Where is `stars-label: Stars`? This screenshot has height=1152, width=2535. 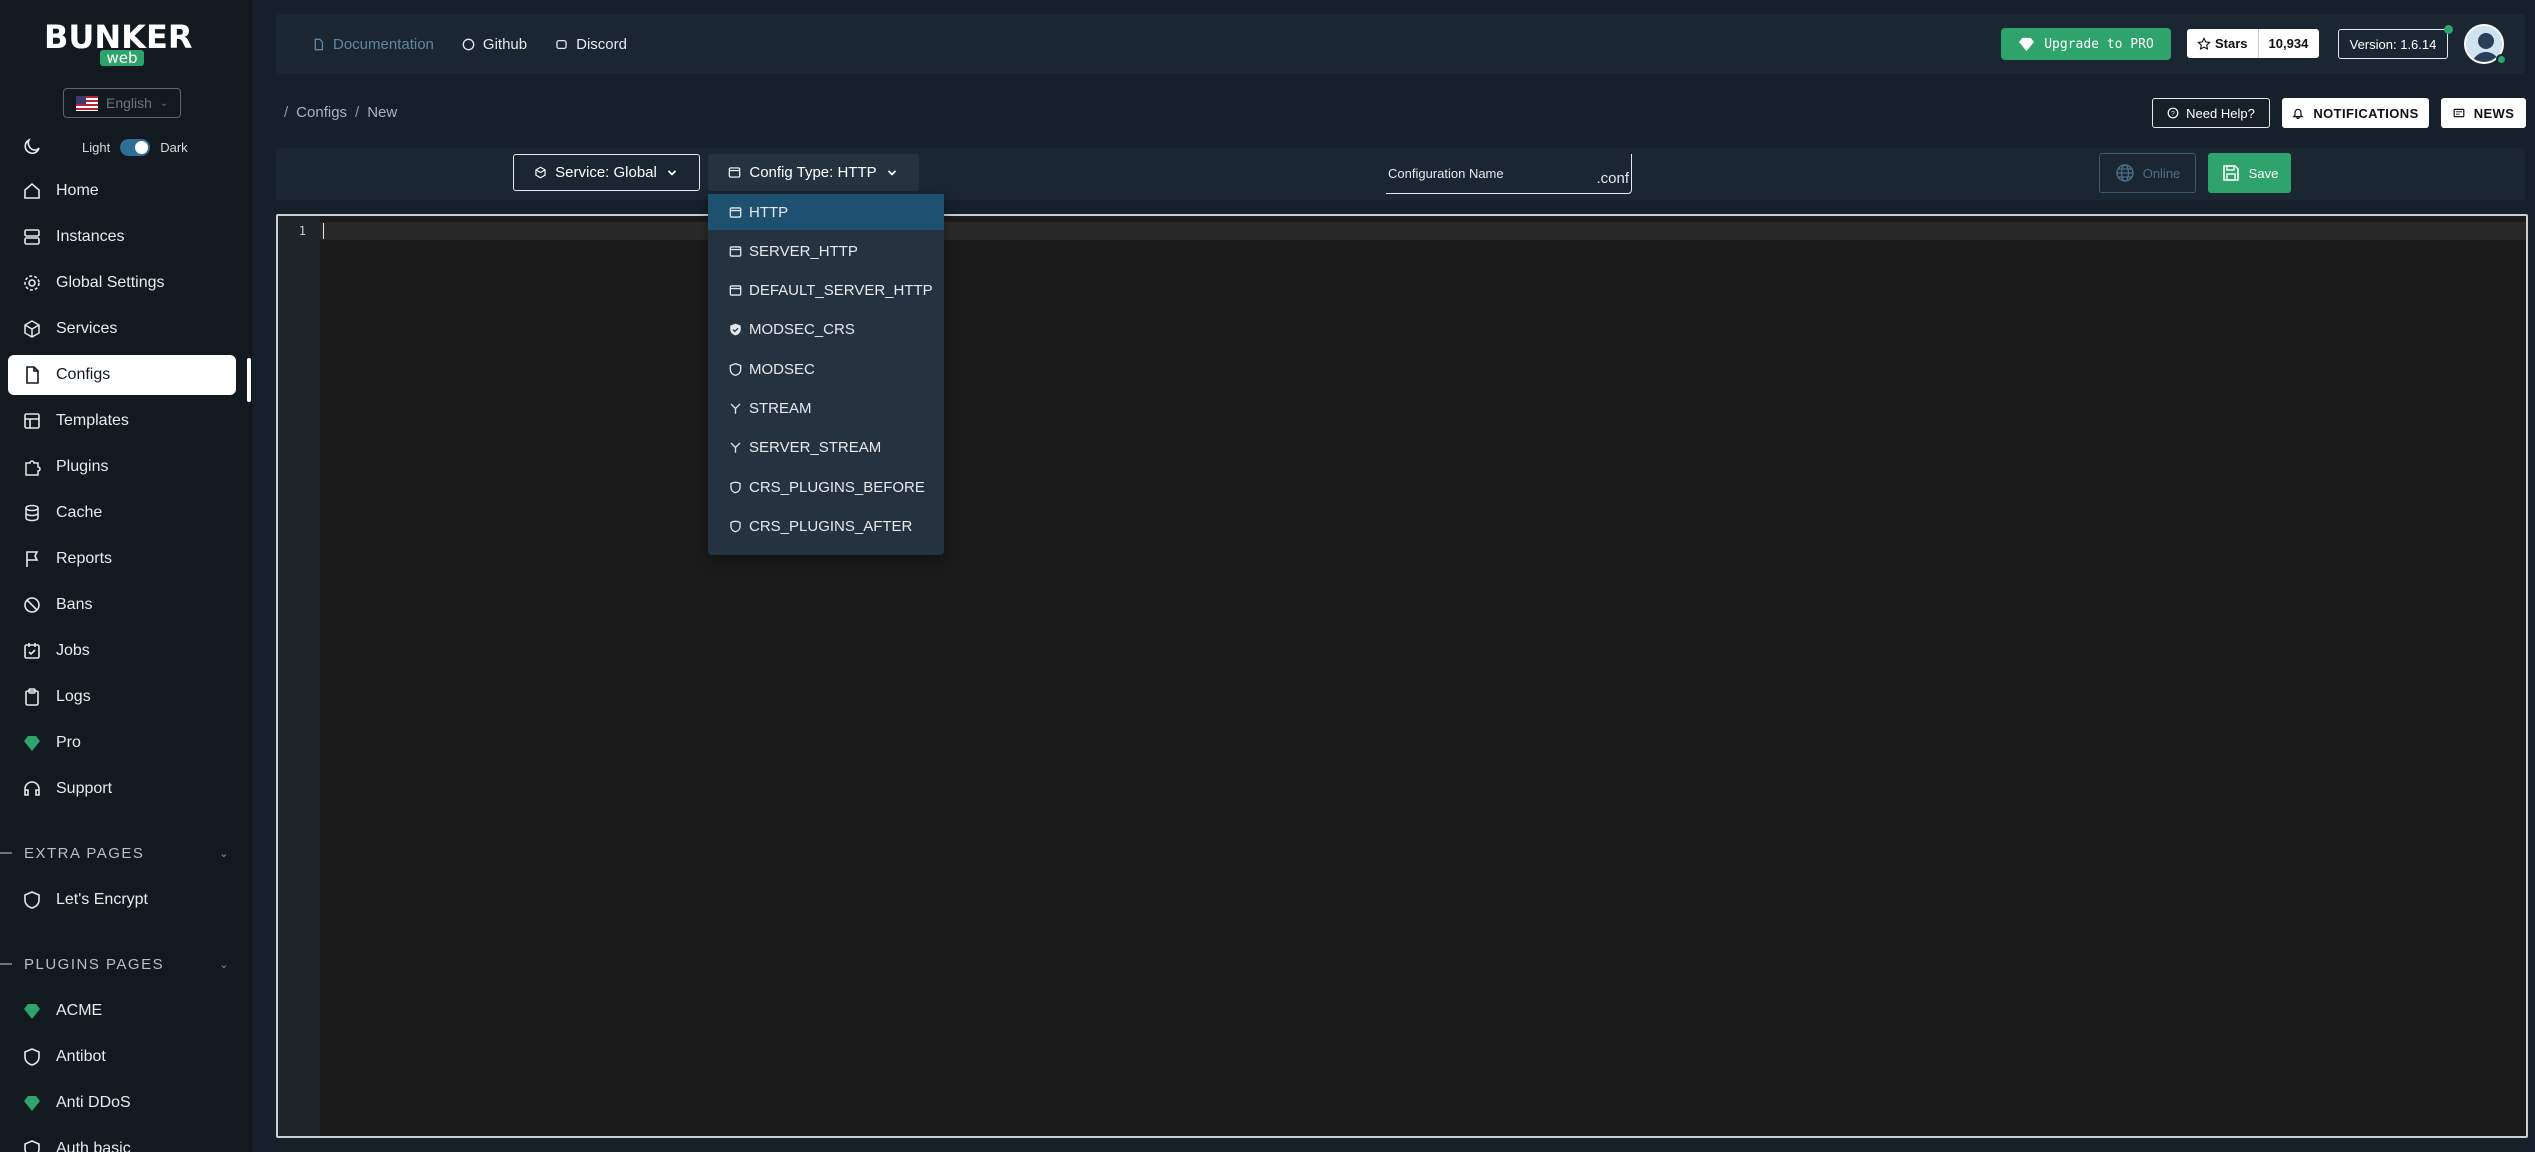 stars-label: Stars is located at coordinates (2231, 43).